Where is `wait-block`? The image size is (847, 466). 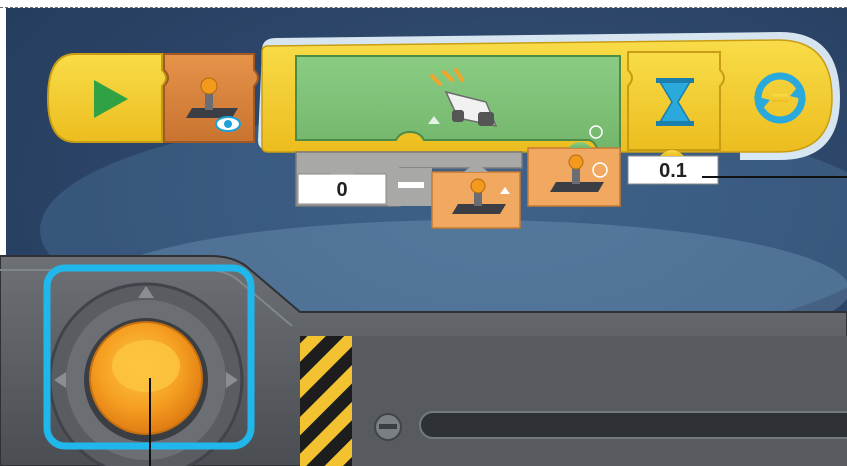
wait-block is located at coordinates (676, 101).